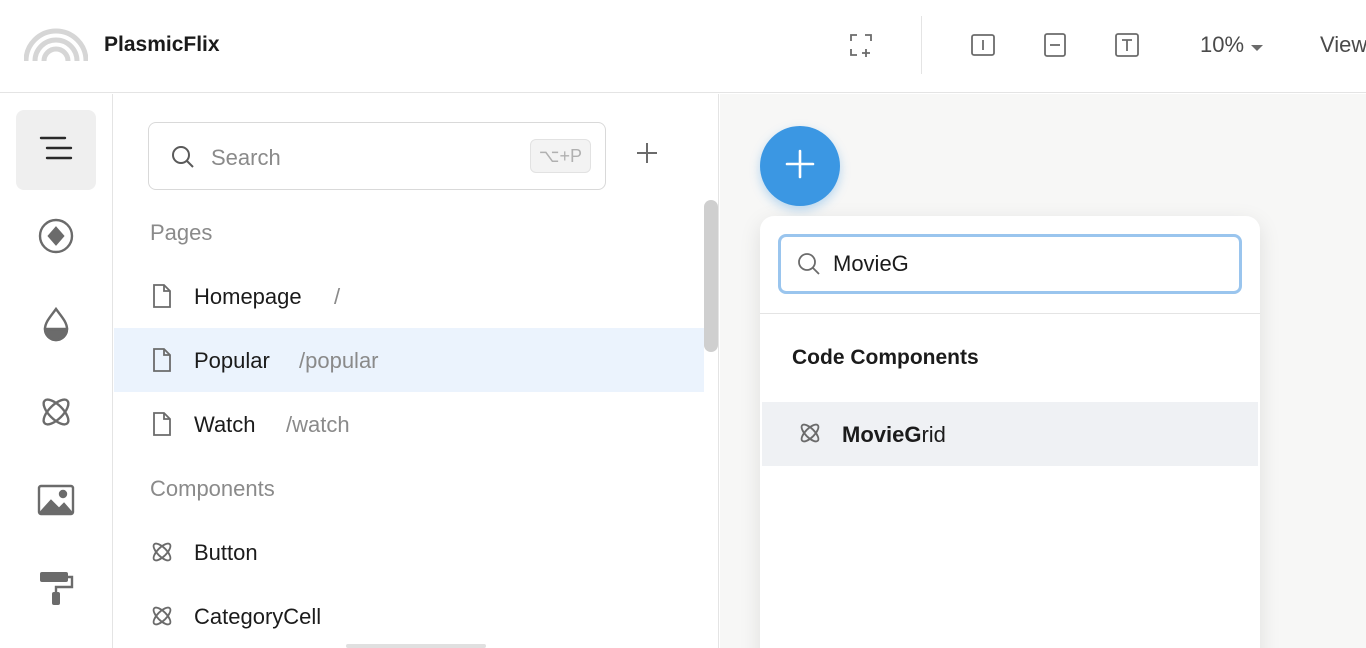 This screenshot has width=1366, height=648. Describe the element at coordinates (1055, 45) in the screenshot. I see `horizontal-stack-icon` at that location.